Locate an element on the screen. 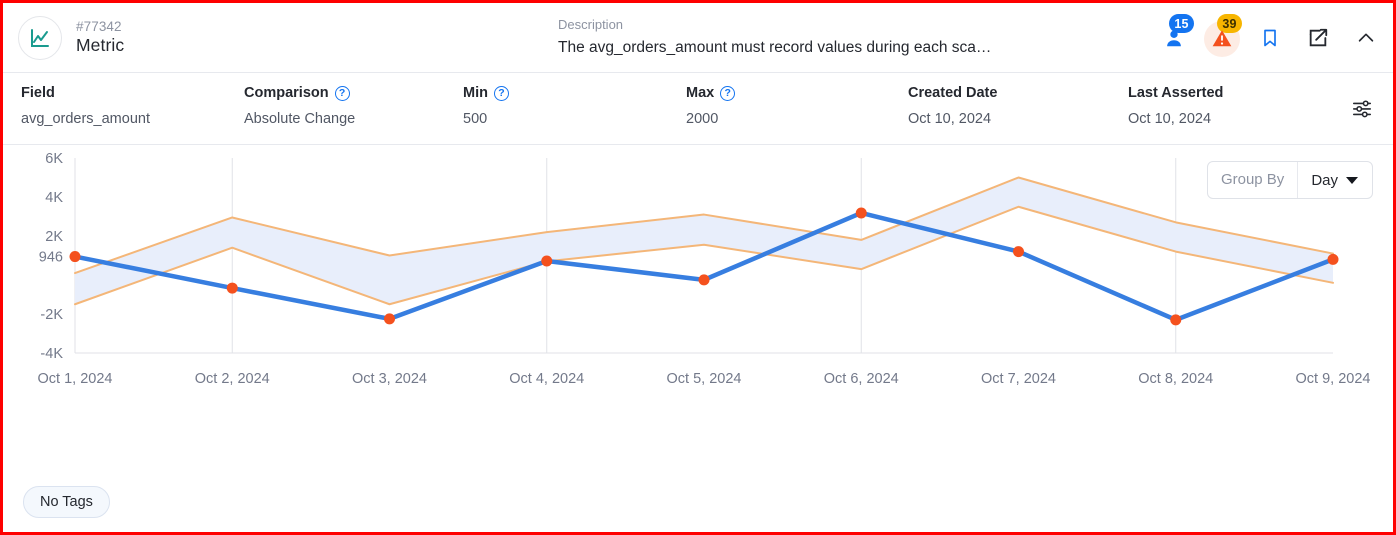  meta-label: Min ? is located at coordinates (486, 93).